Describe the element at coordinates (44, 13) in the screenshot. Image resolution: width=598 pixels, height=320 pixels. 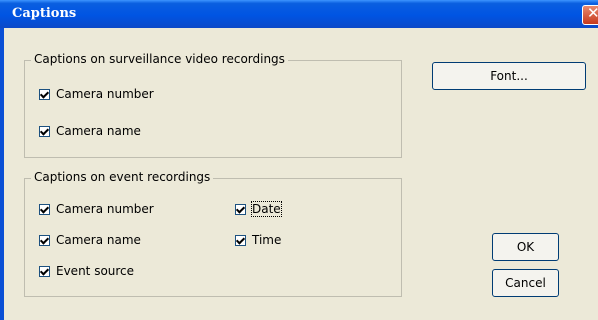
I see `window-title: Captions` at that location.